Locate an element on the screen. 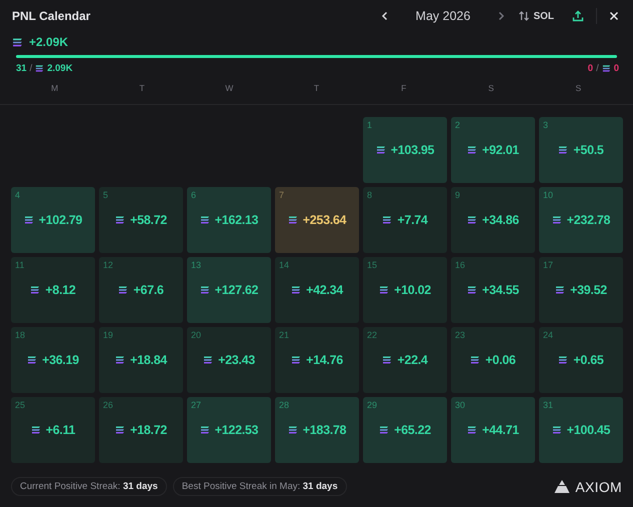 This screenshot has width=633, height=507. day-cell: 16 +34.55 is located at coordinates (493, 290).